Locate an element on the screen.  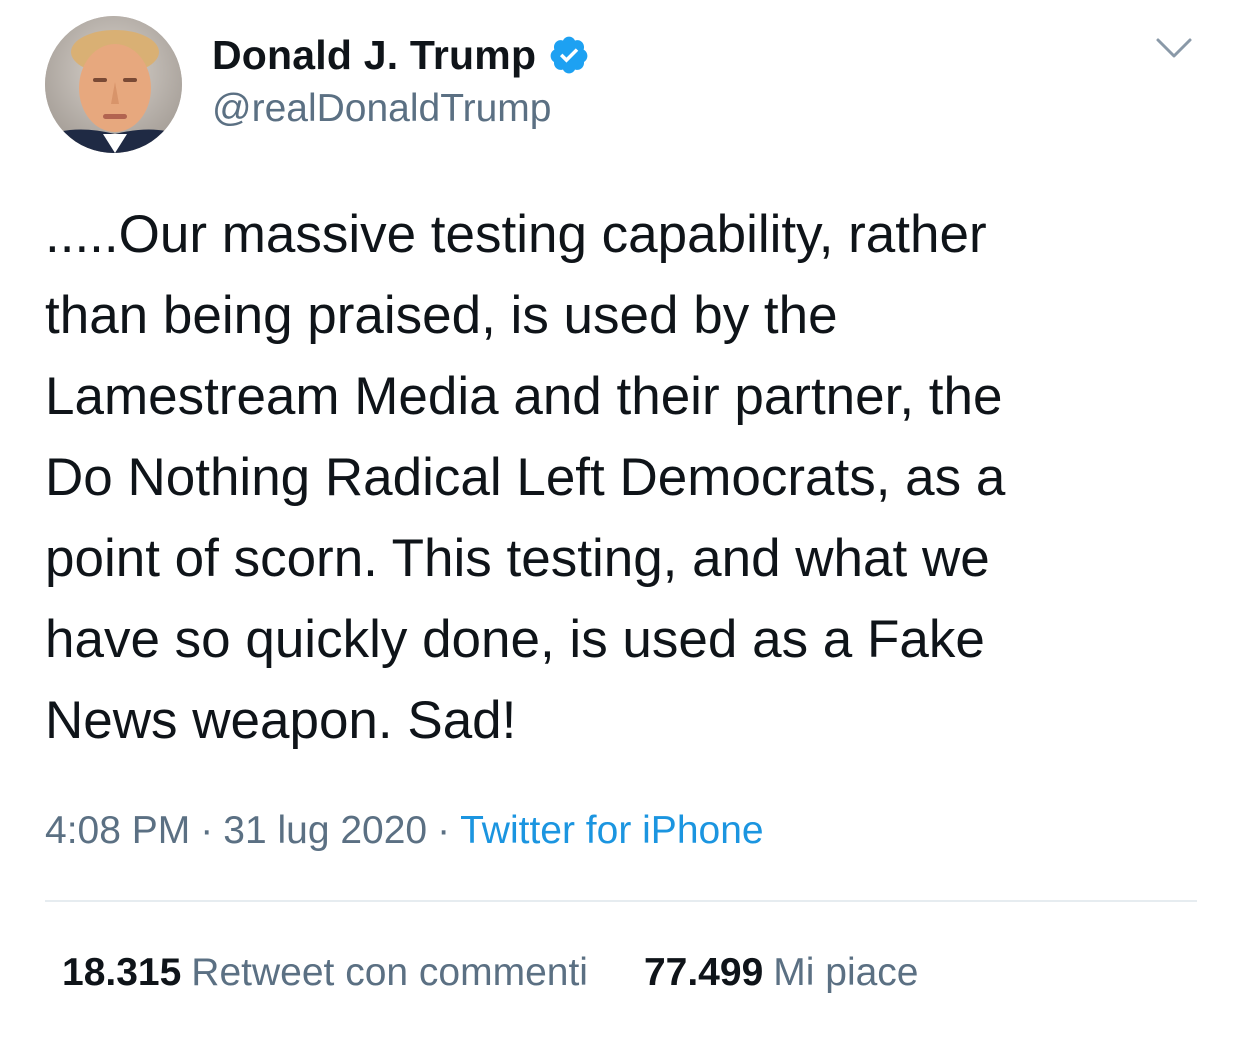
retweets-stat: 18.315 Retweet con commenti is located at coordinates (325, 973).